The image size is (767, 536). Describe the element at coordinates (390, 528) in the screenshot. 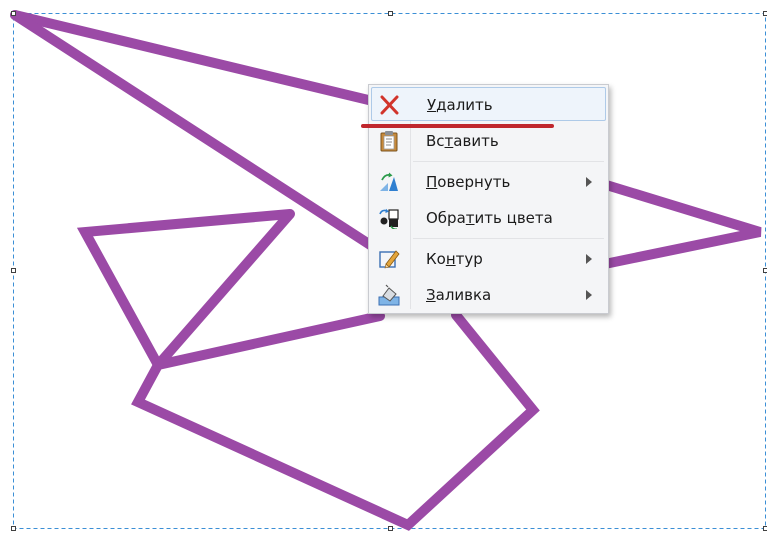

I see `resize-handle-bottom-center` at that location.